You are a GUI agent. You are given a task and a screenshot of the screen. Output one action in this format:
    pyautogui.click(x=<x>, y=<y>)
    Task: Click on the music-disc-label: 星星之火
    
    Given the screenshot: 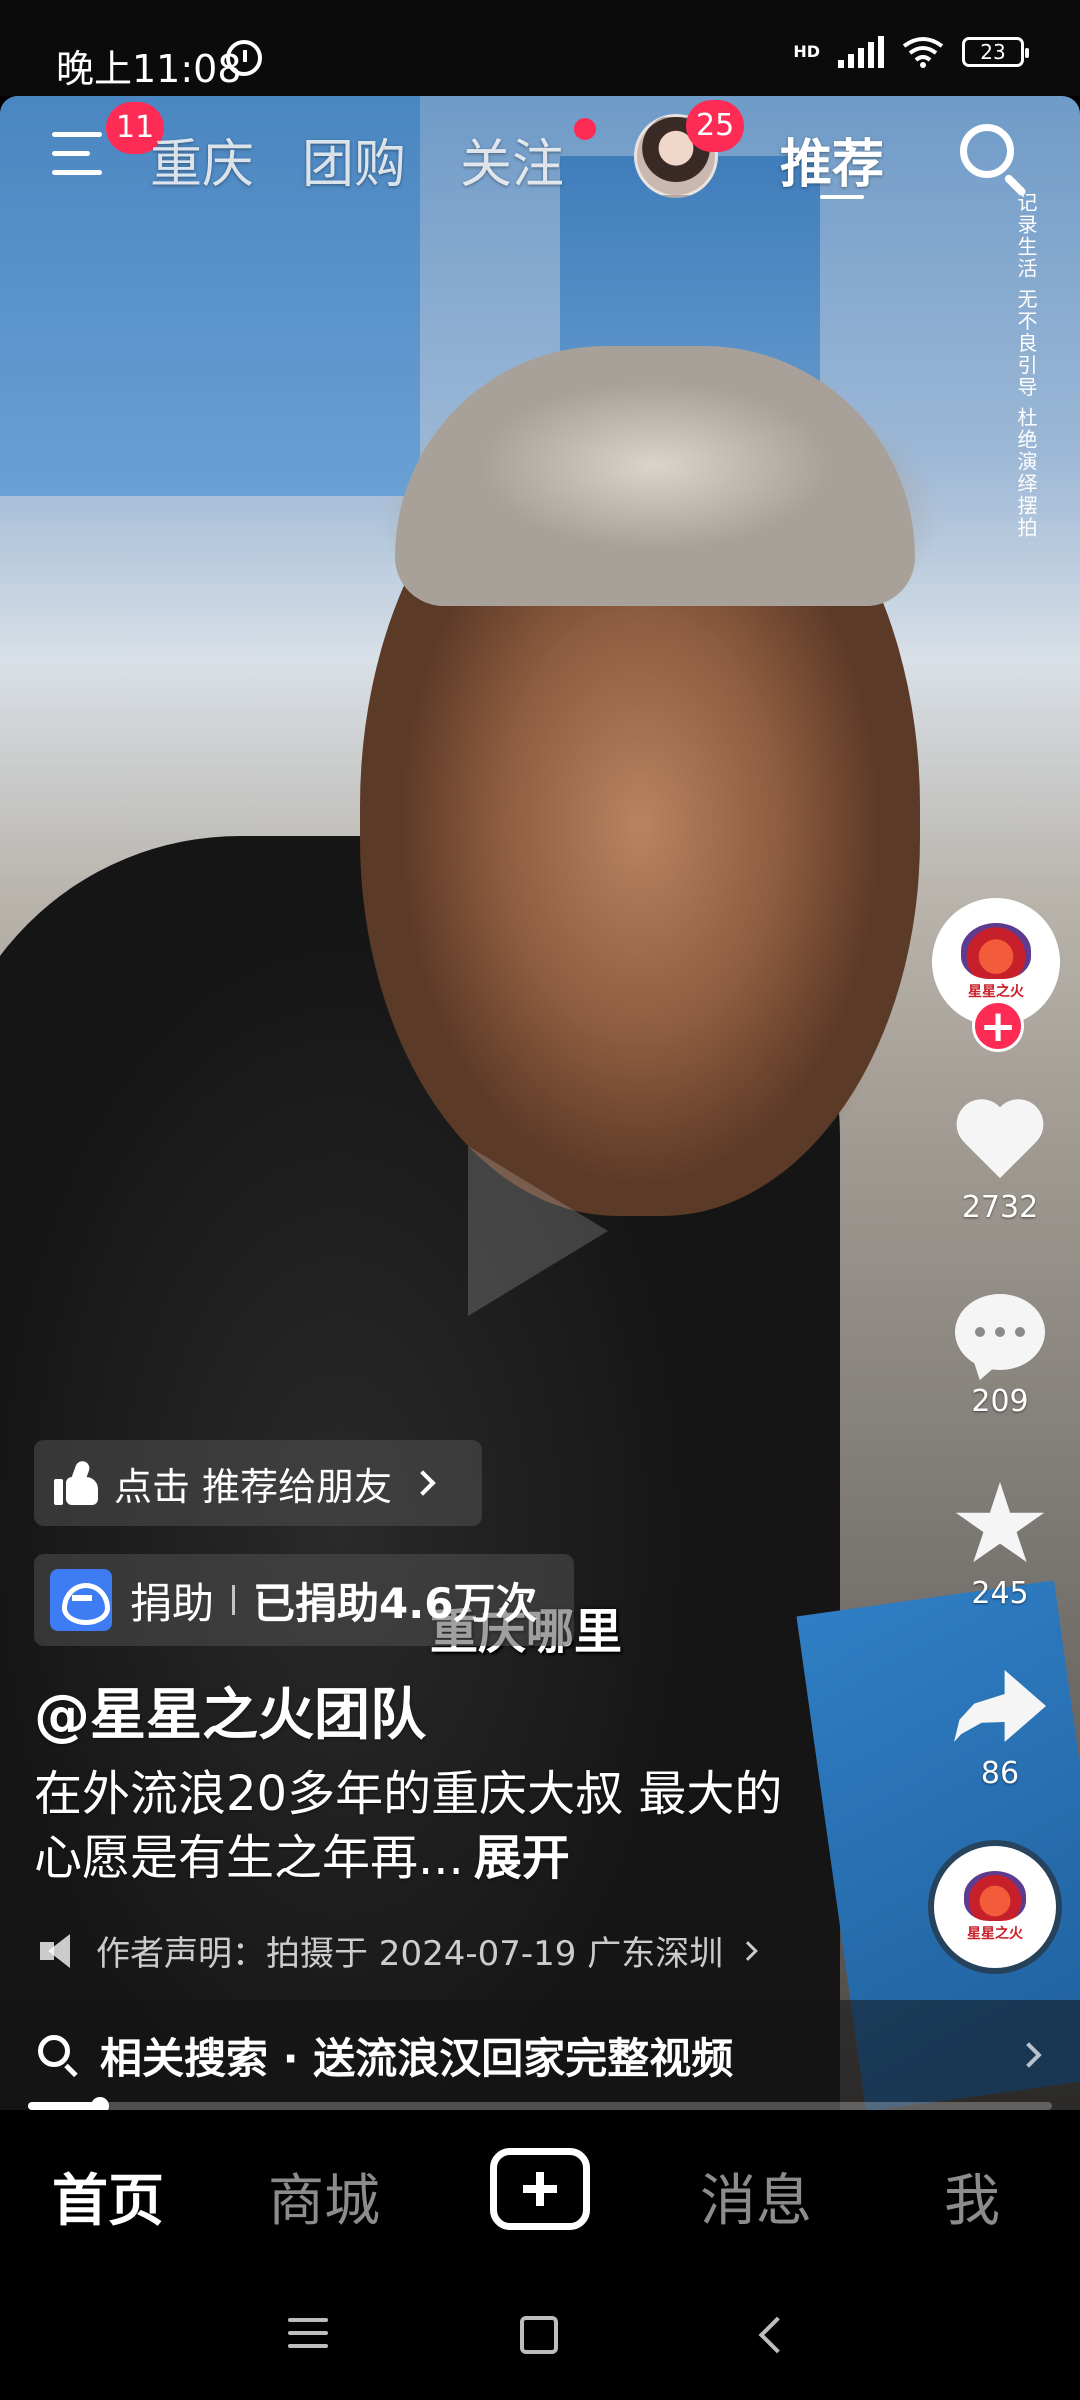 What is the action you would take?
    pyautogui.click(x=995, y=1934)
    